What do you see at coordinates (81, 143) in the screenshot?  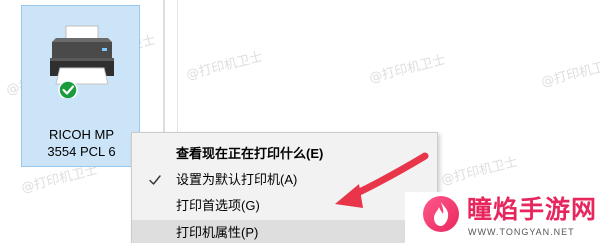 I see `printer-name-label: RICOH MP 3554 PCL 6` at bounding box center [81, 143].